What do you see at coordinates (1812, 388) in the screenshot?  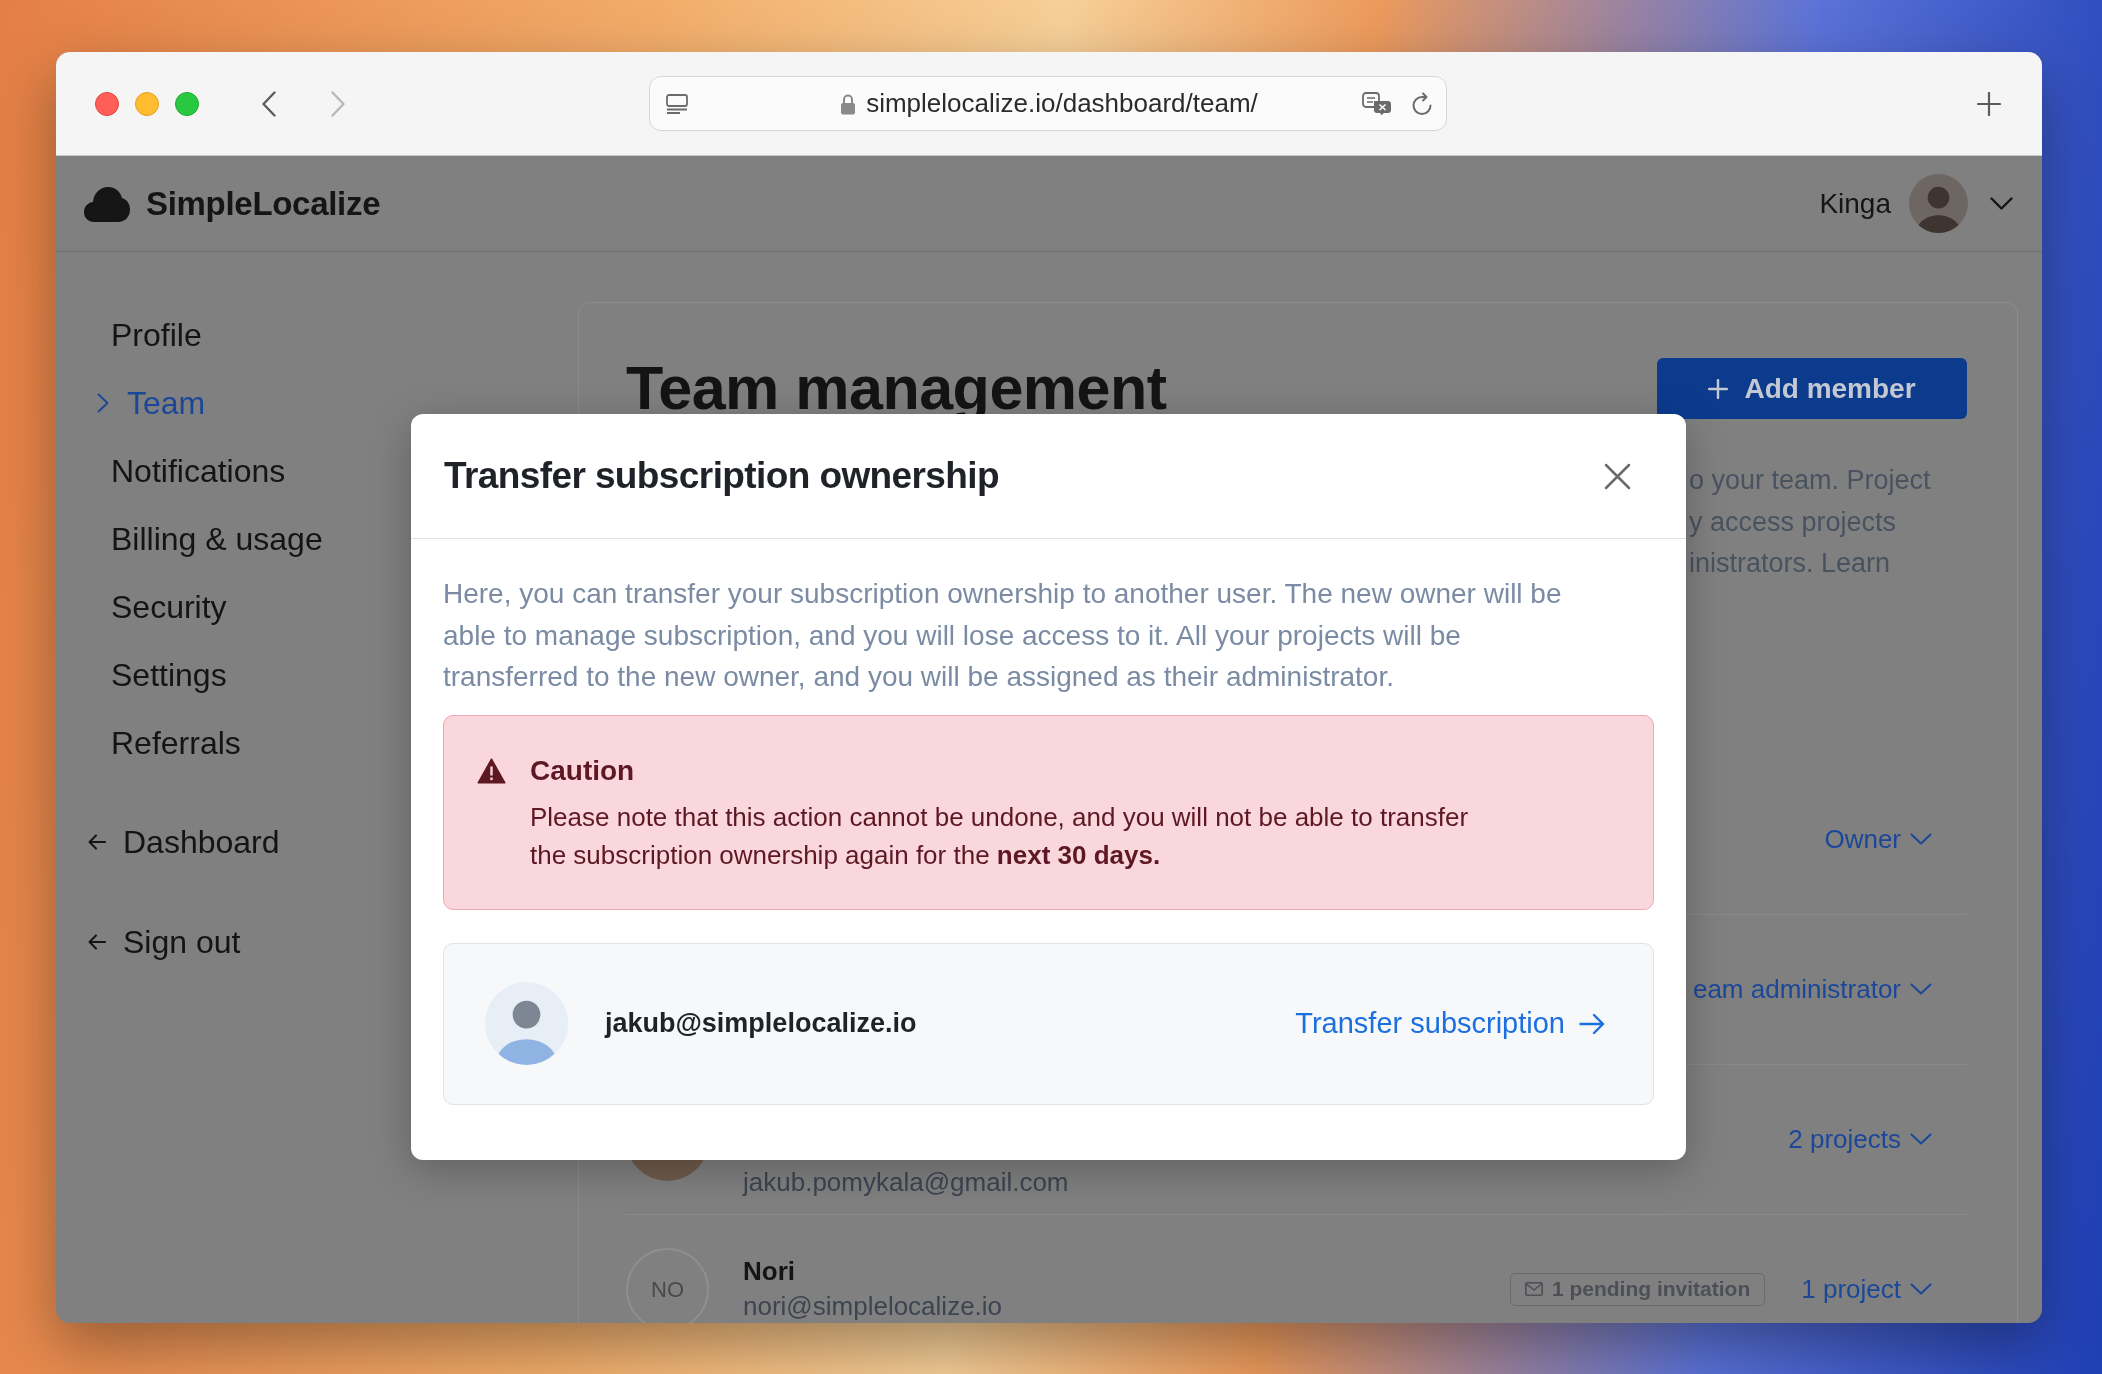 I see `add-member-button: Add member` at bounding box center [1812, 388].